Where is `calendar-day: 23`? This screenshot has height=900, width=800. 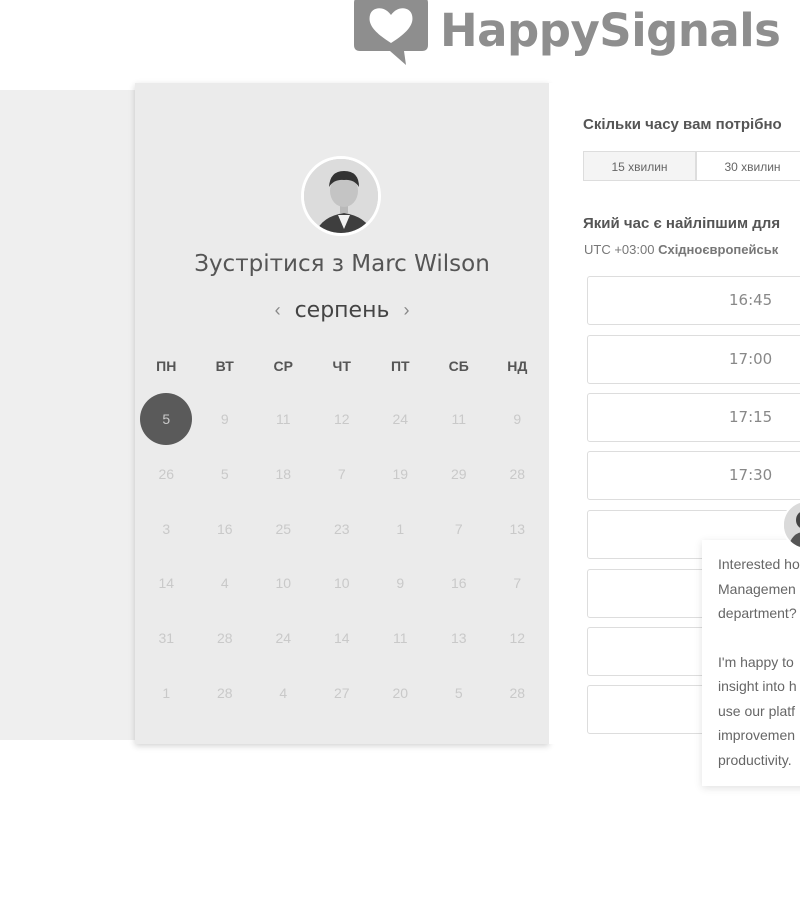 calendar-day: 23 is located at coordinates (342, 529).